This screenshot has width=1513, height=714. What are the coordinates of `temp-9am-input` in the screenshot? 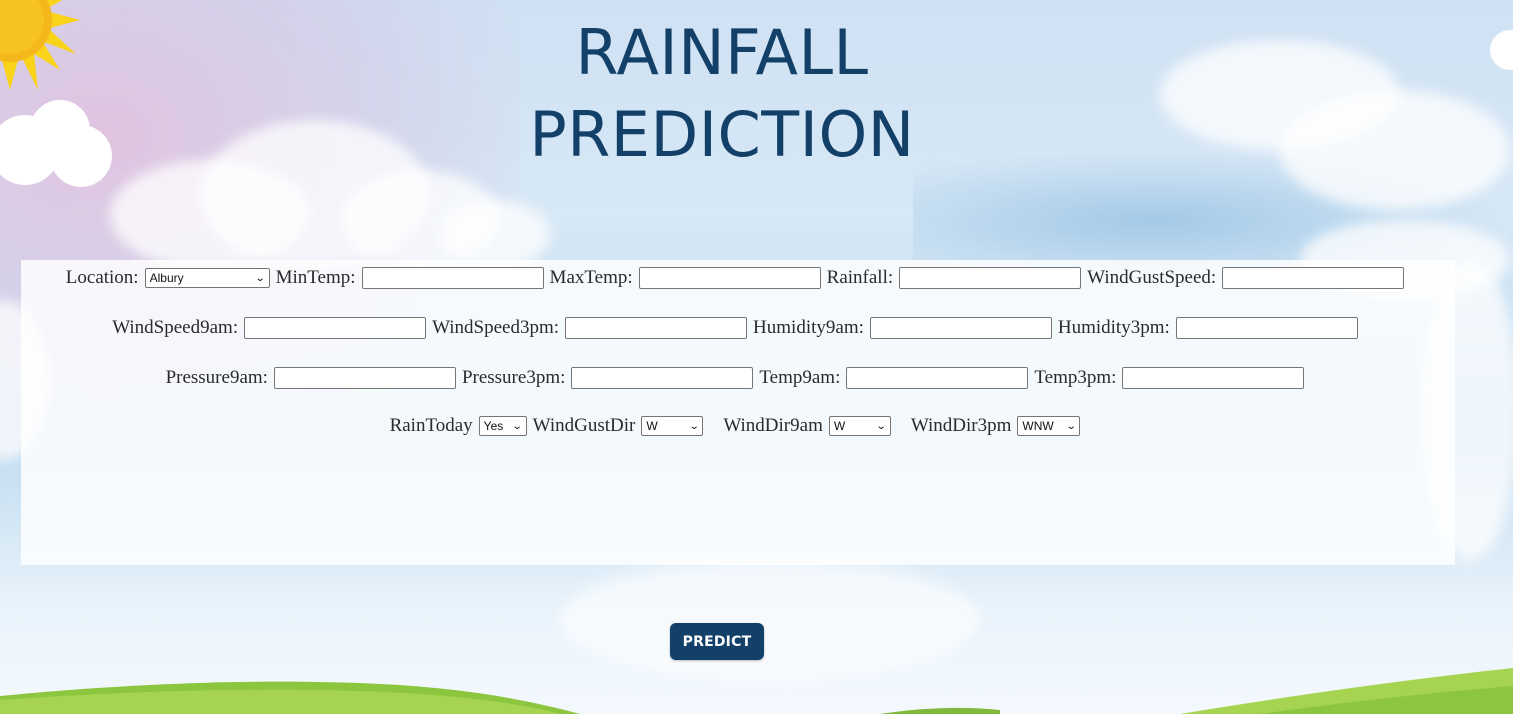 It's located at (937, 378).